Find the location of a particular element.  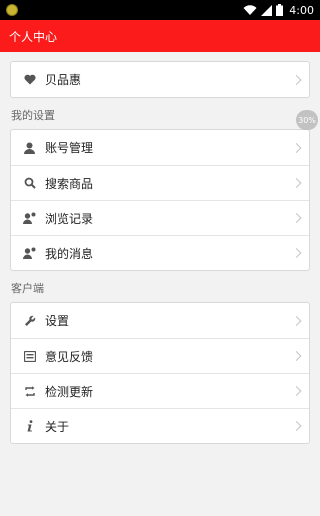

status-time: 4:00 is located at coordinates (301, 10).